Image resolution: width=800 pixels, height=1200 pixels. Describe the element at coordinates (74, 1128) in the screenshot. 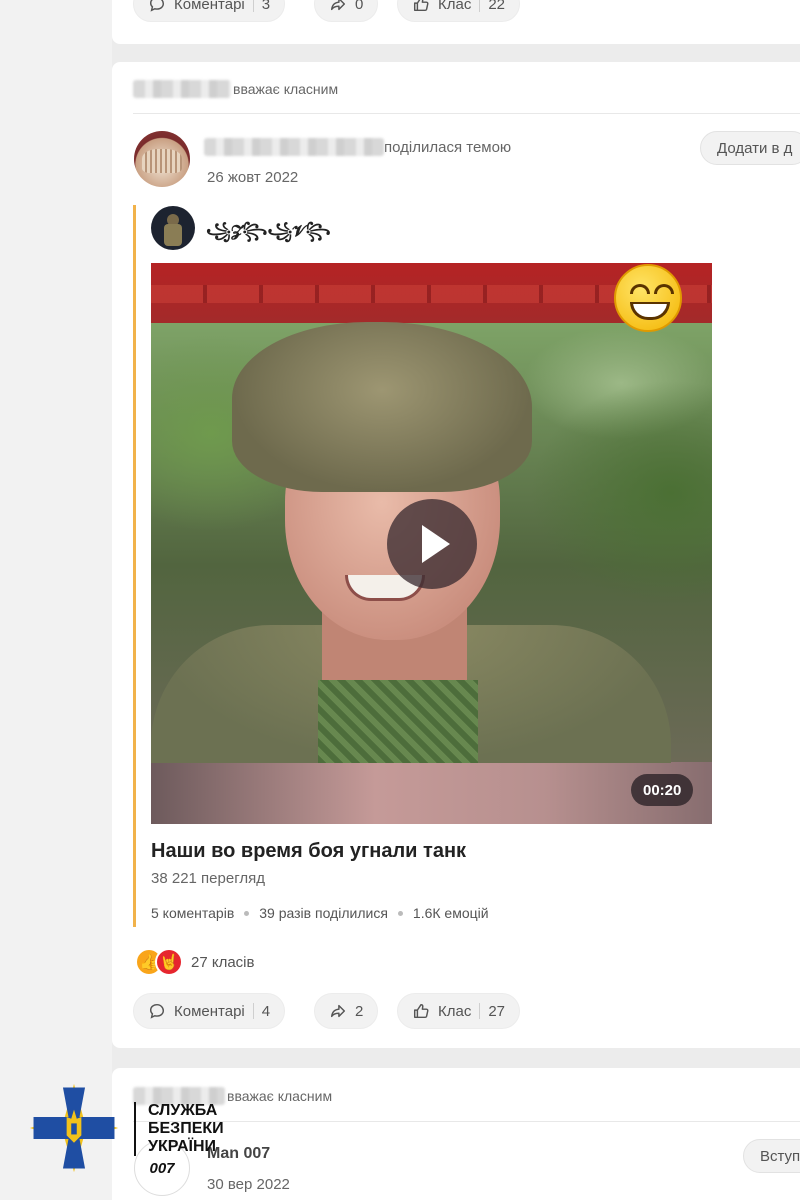

I see `sbu-emblem-icon` at that location.